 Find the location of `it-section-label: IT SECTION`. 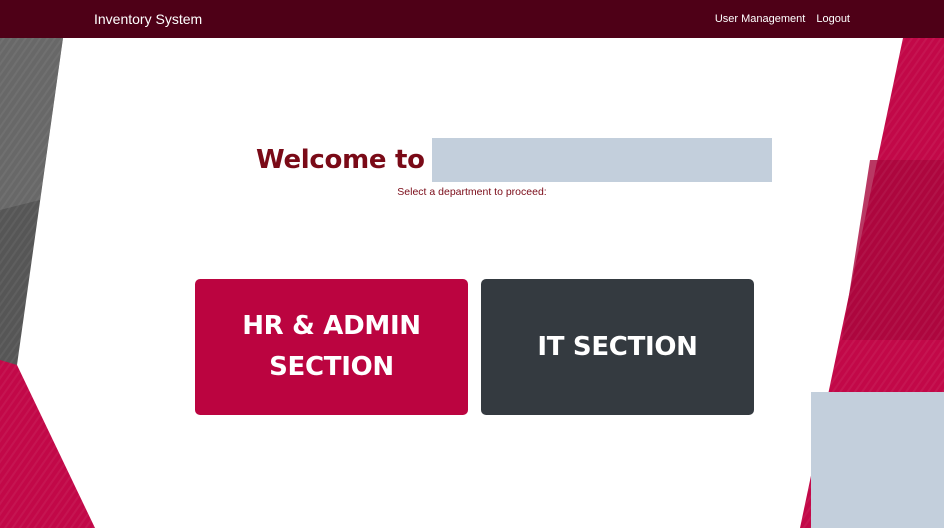

it-section-label: IT SECTION is located at coordinates (617, 346).